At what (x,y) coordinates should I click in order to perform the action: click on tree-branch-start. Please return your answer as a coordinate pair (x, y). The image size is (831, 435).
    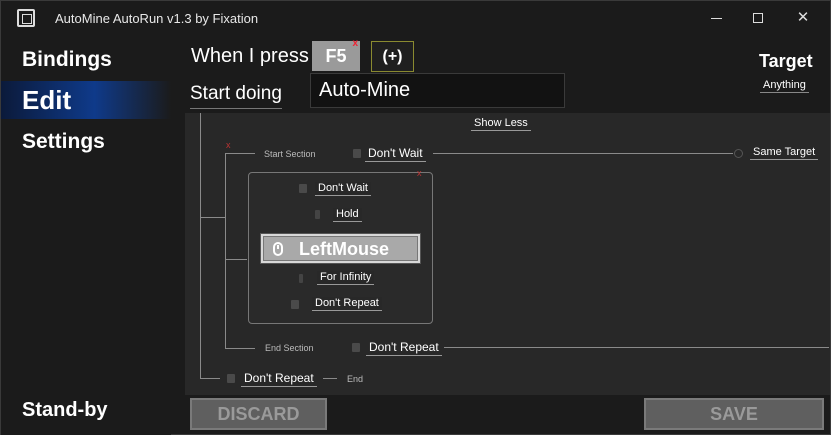
    Looking at the image, I should click on (240, 153).